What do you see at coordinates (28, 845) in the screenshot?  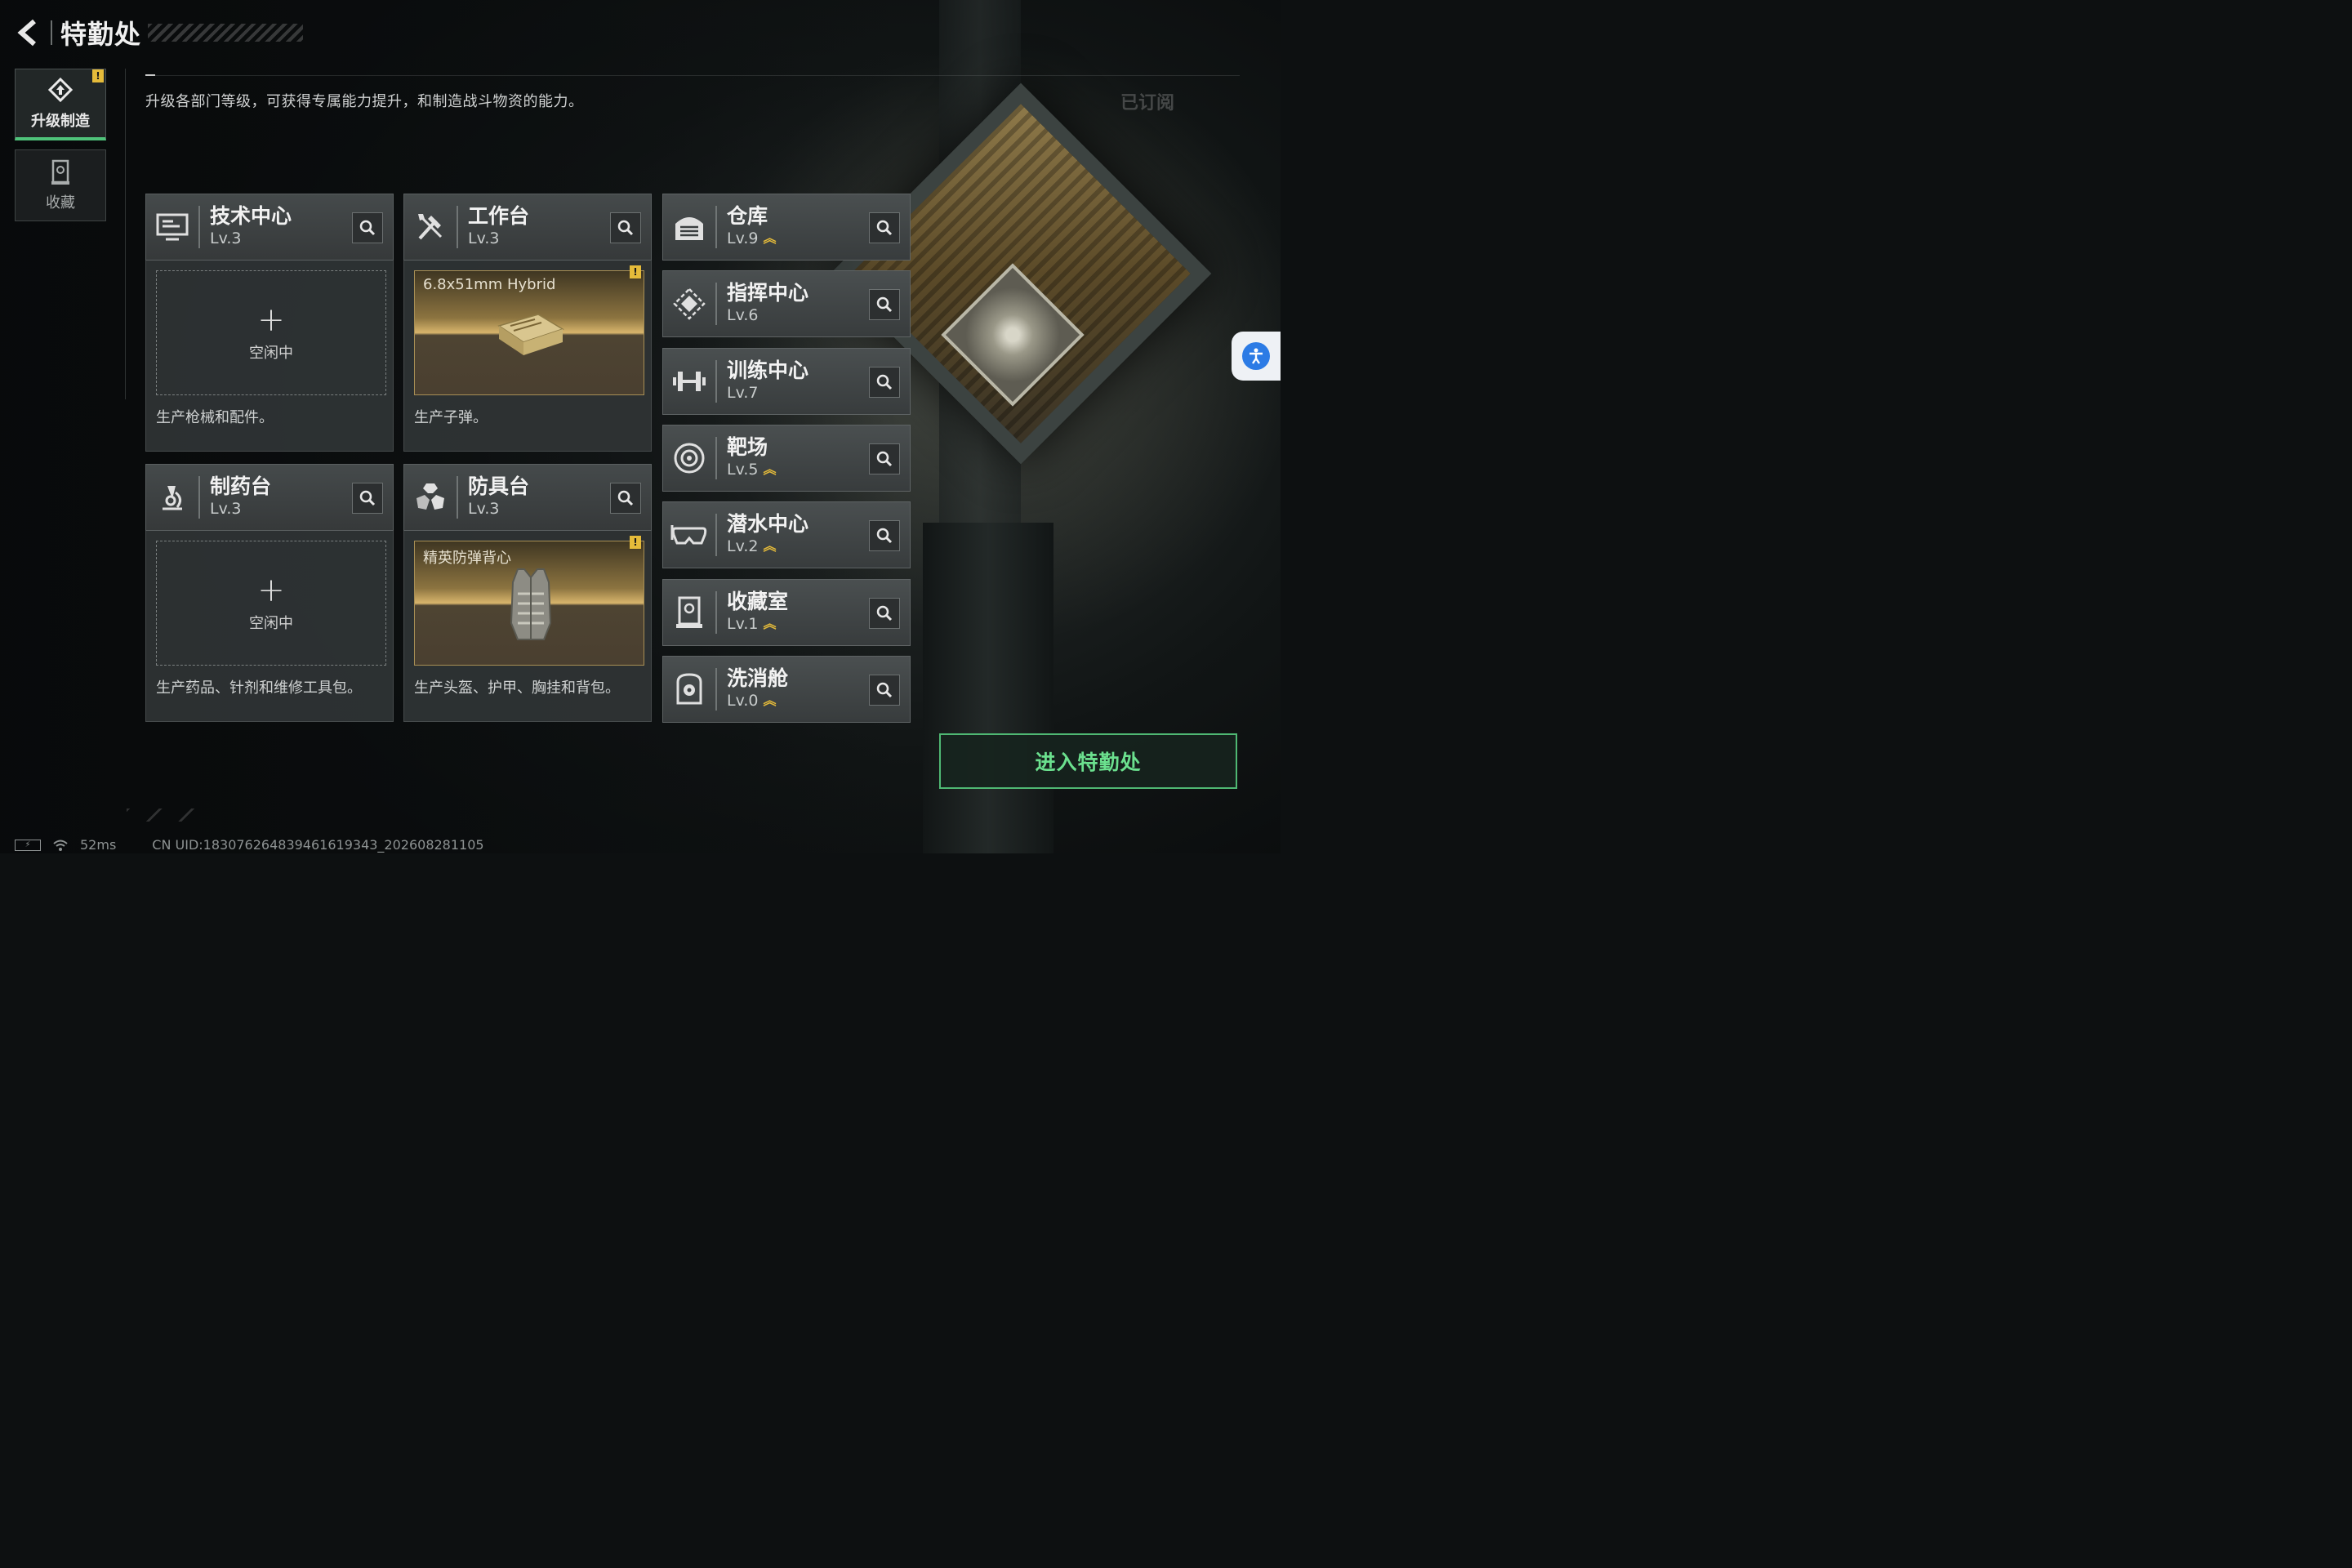 I see `battery-icon: ⚡` at bounding box center [28, 845].